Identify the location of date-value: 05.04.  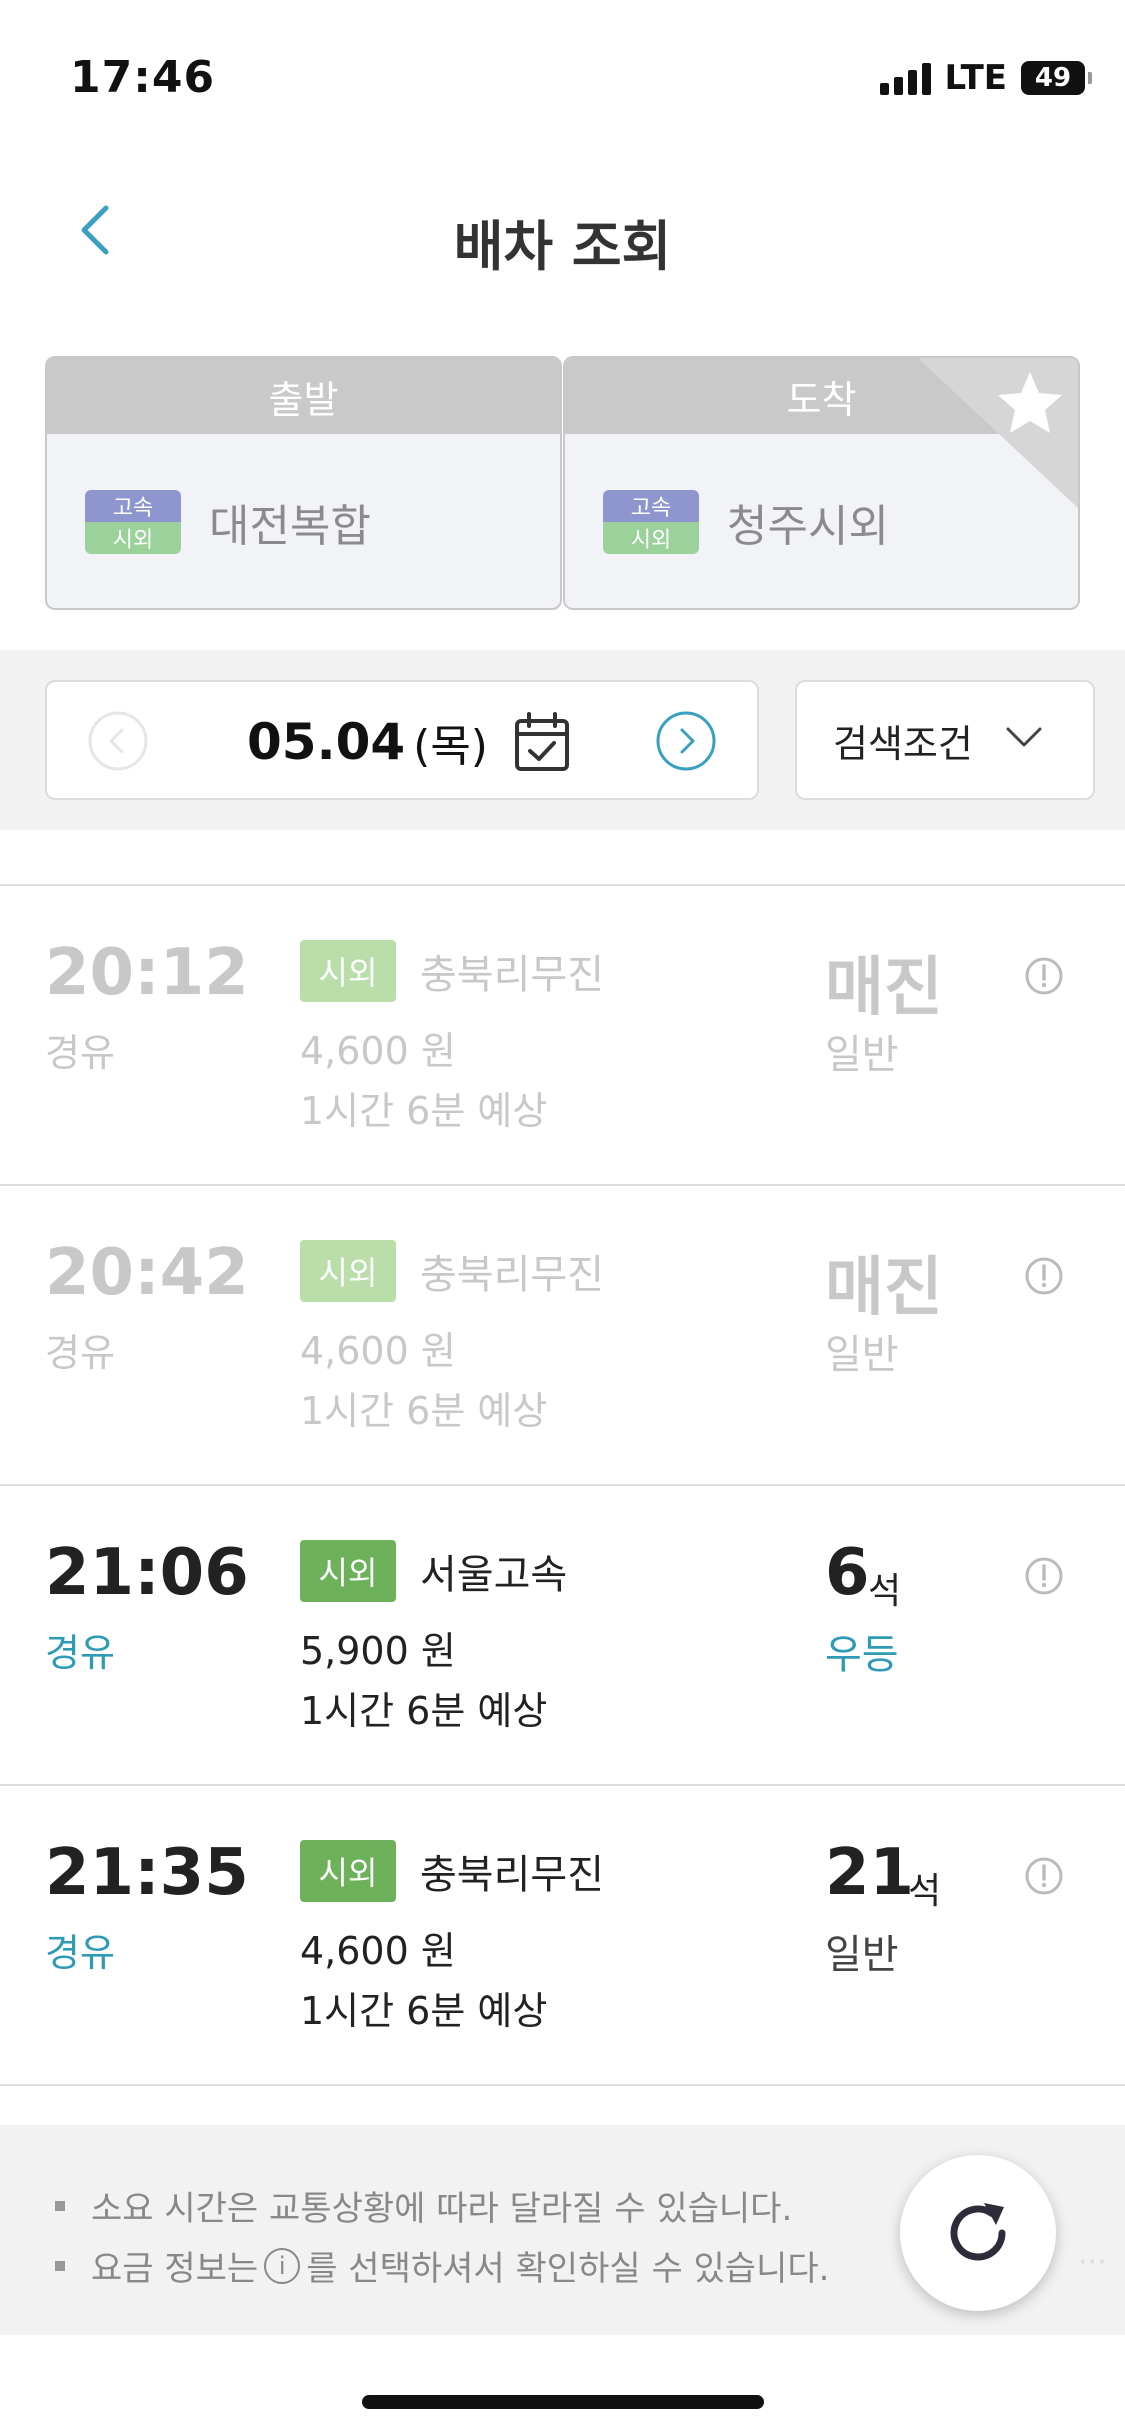
(326, 742).